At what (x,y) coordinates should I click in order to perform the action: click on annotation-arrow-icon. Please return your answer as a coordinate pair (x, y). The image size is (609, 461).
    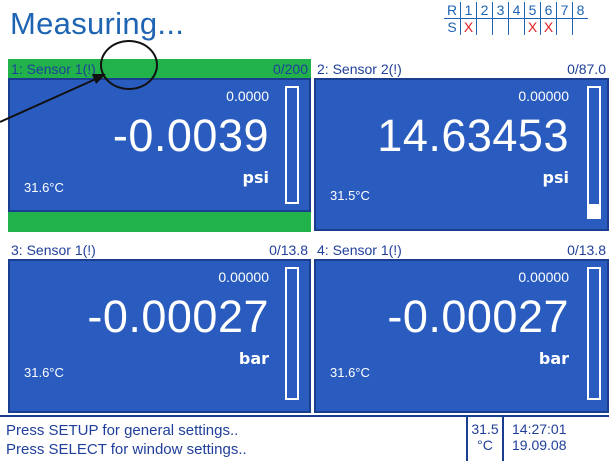
    Looking at the image, I should click on (53, 98).